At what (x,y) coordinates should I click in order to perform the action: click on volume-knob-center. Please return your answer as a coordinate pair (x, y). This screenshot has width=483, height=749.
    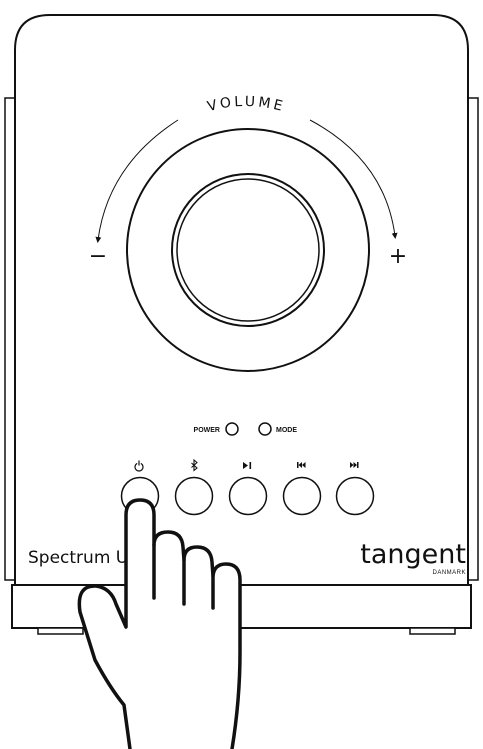
    Looking at the image, I should click on (248, 250).